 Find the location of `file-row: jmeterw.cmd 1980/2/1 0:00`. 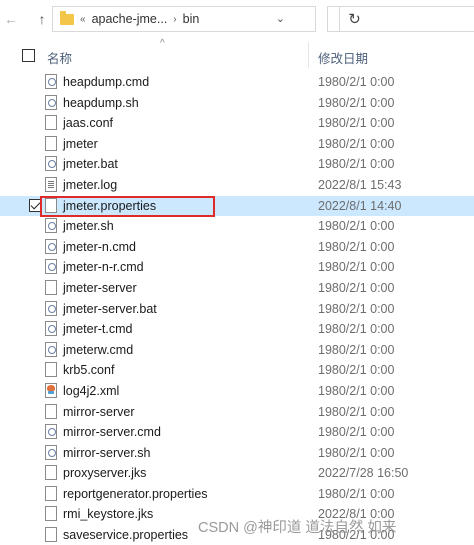

file-row: jmeterw.cmd 1980/2/1 0:00 is located at coordinates (237, 350).